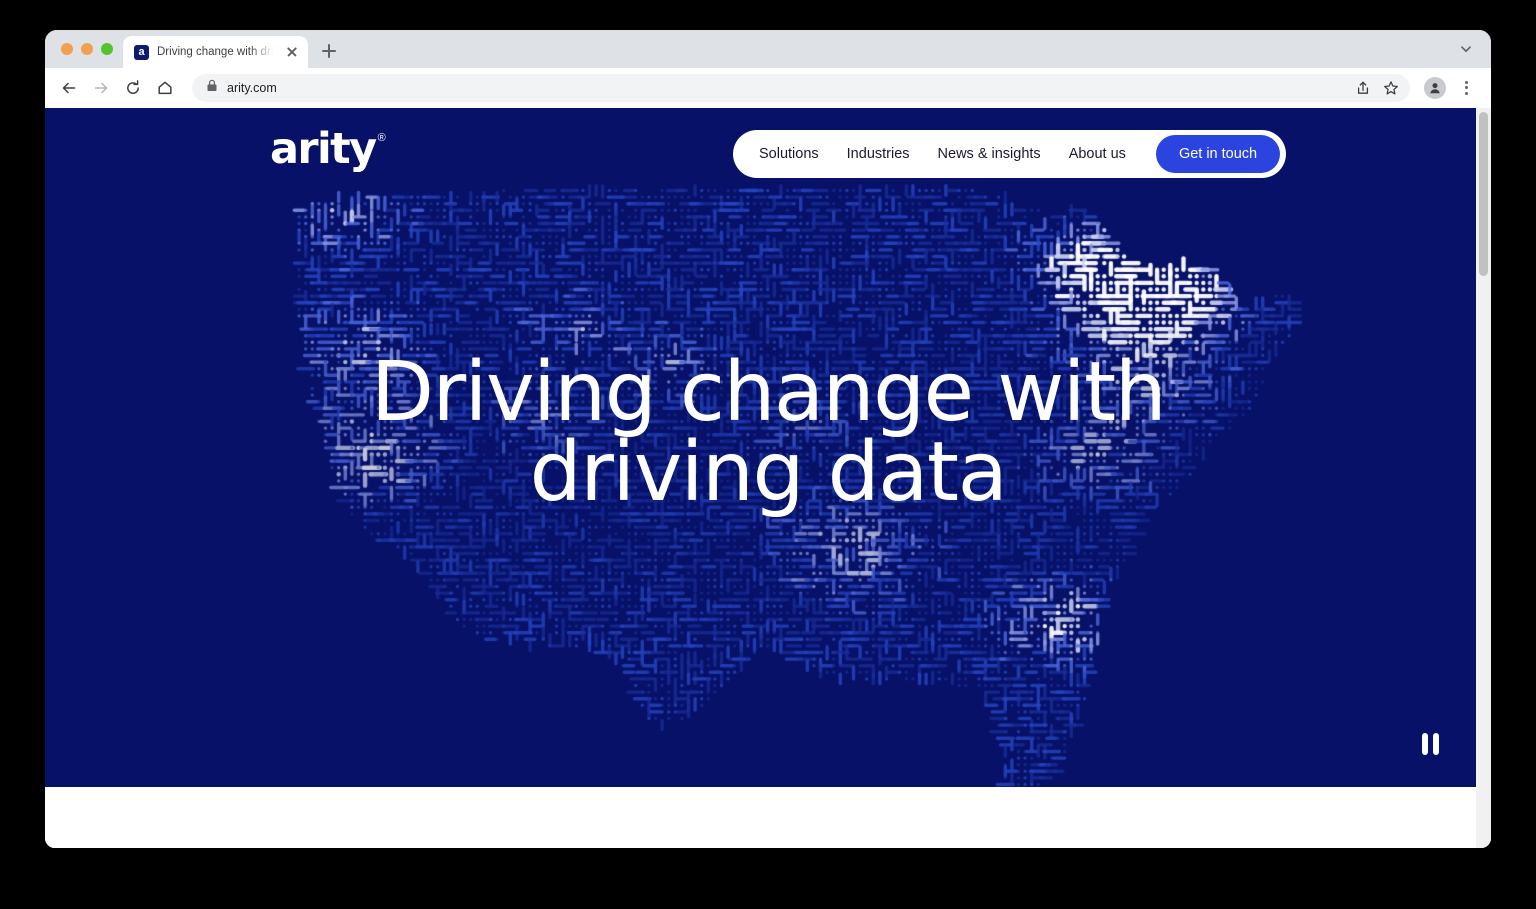  Describe the element at coordinates (1430, 744) in the screenshot. I see `pause-icon` at that location.